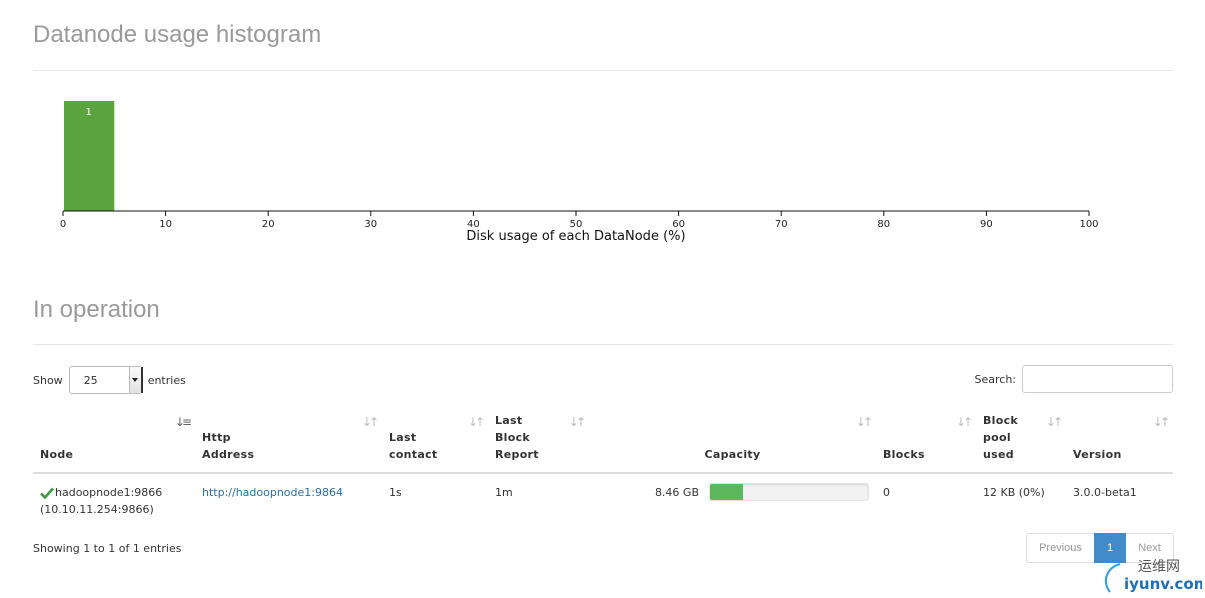 The image size is (1205, 598). I want to click on column-header-last-contact: Last contact ↓↑, so click(435, 443).